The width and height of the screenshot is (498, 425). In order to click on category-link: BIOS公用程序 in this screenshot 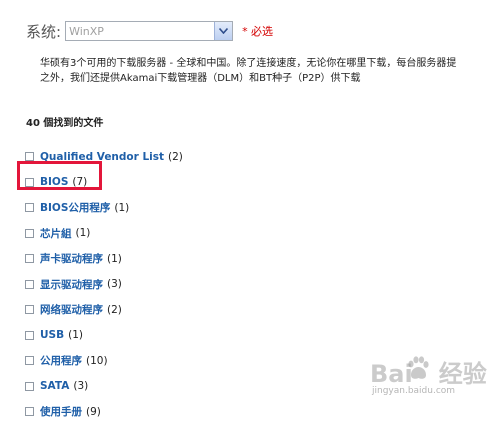, I will do `click(75, 207)`.